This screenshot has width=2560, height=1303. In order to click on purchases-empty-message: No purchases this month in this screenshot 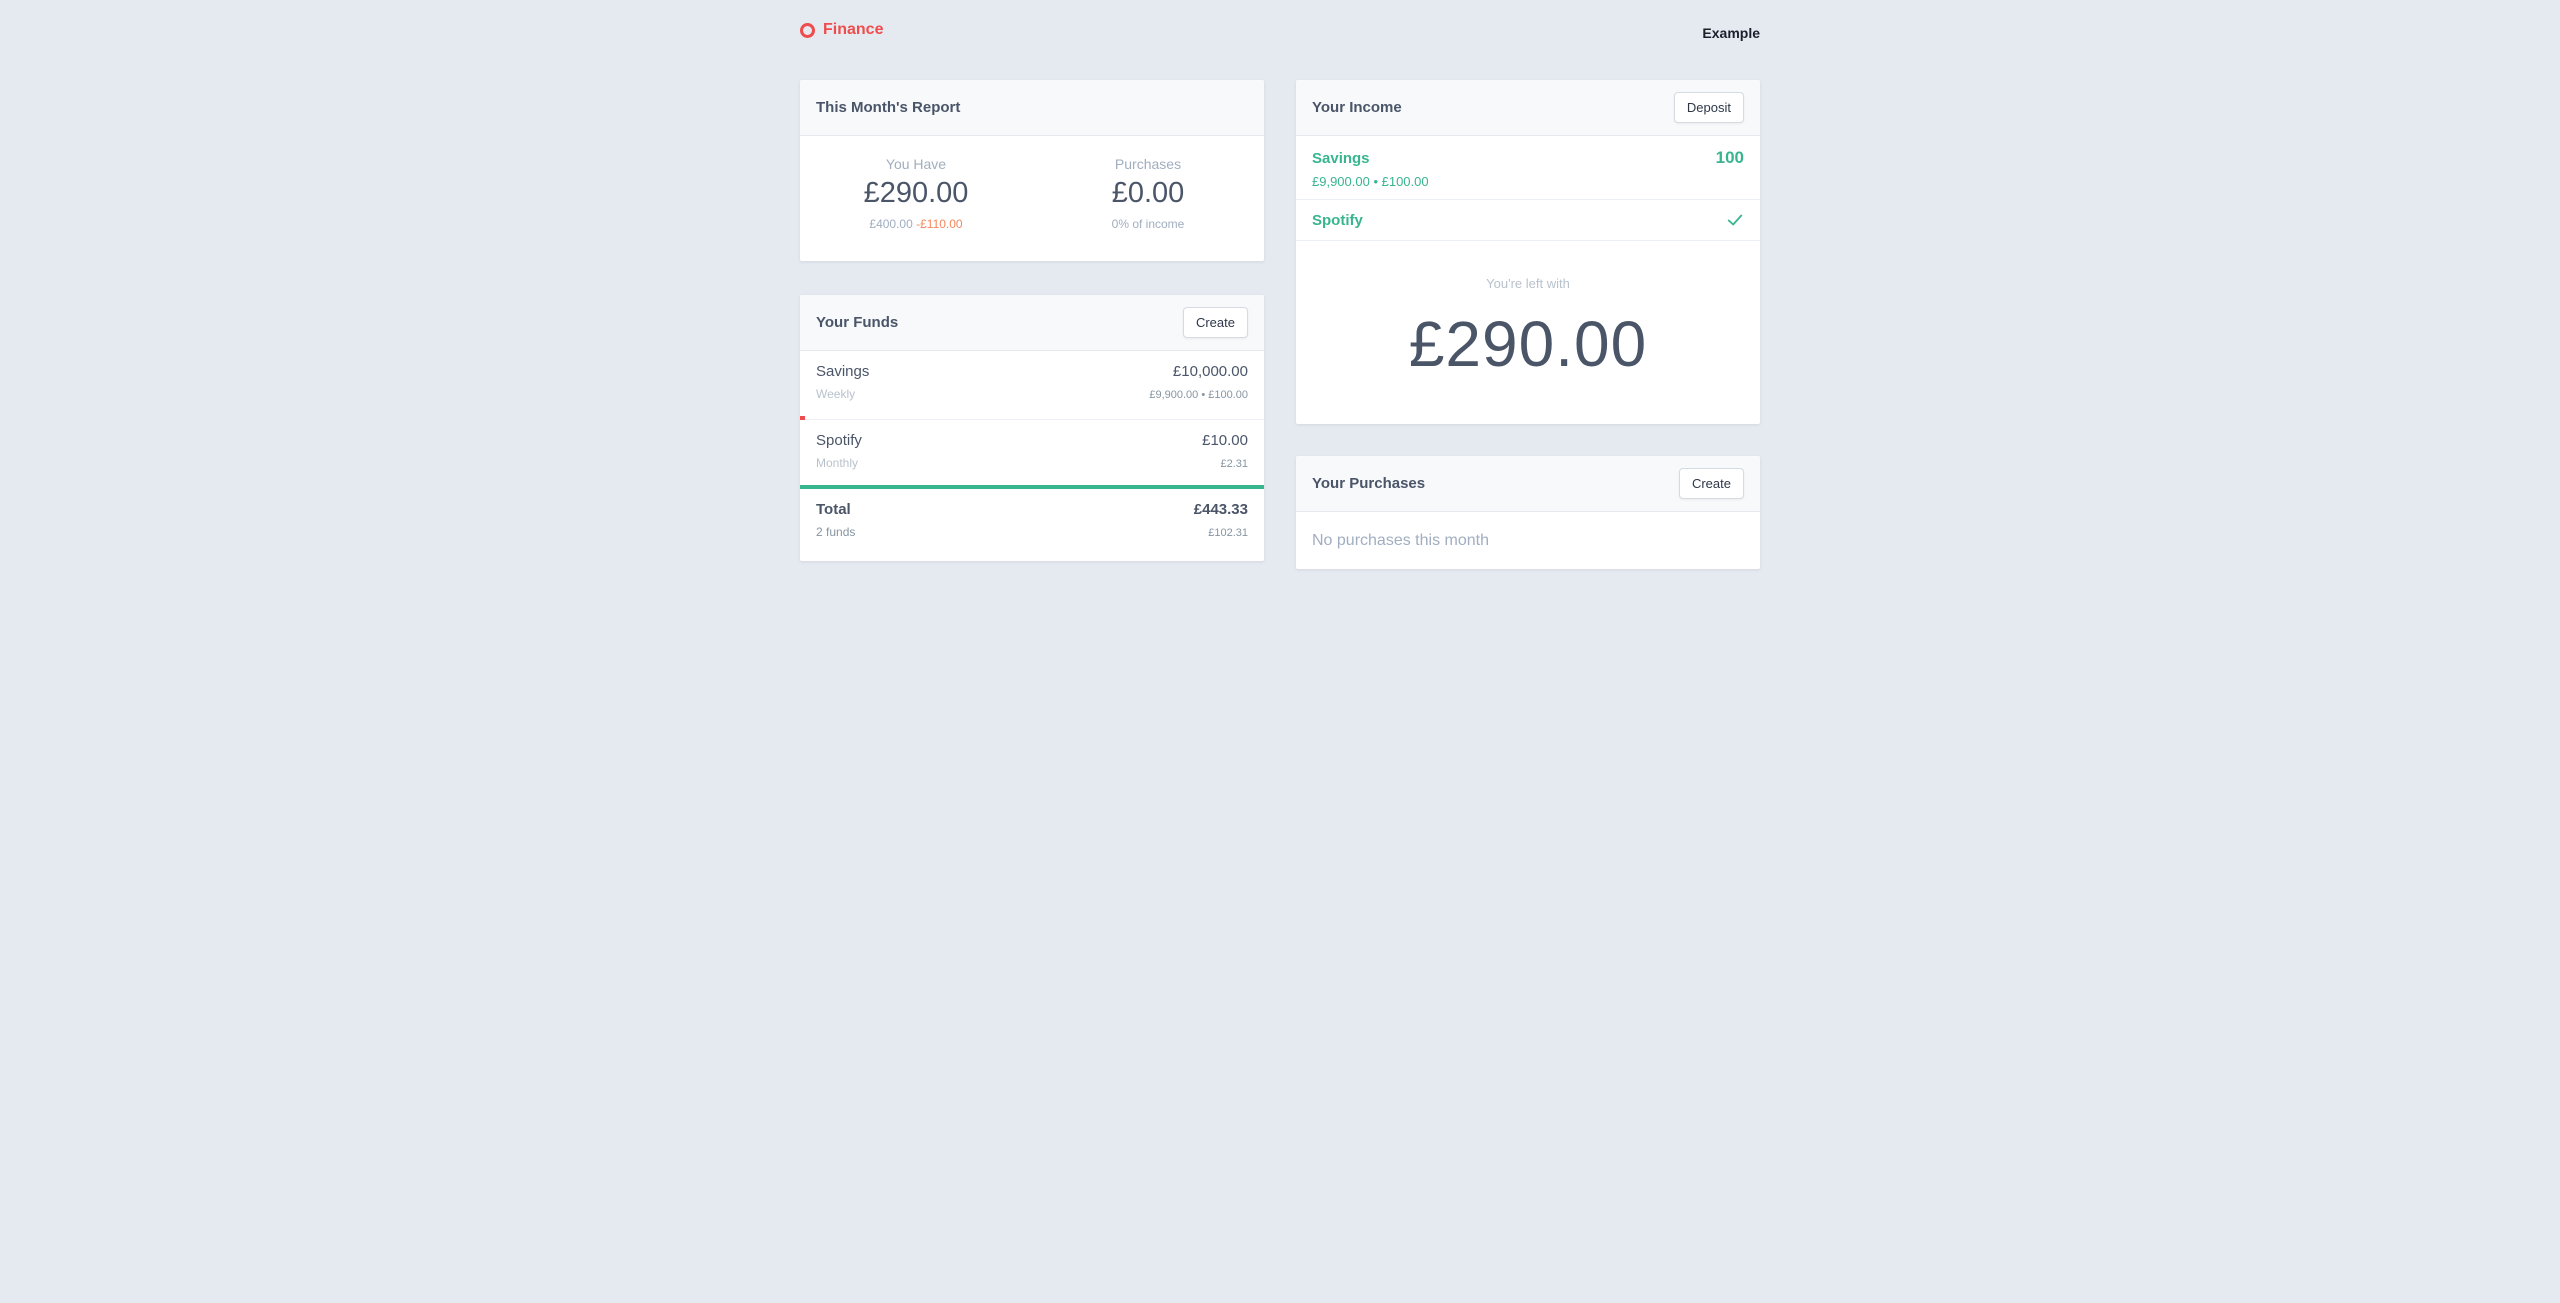, I will do `click(1400, 540)`.